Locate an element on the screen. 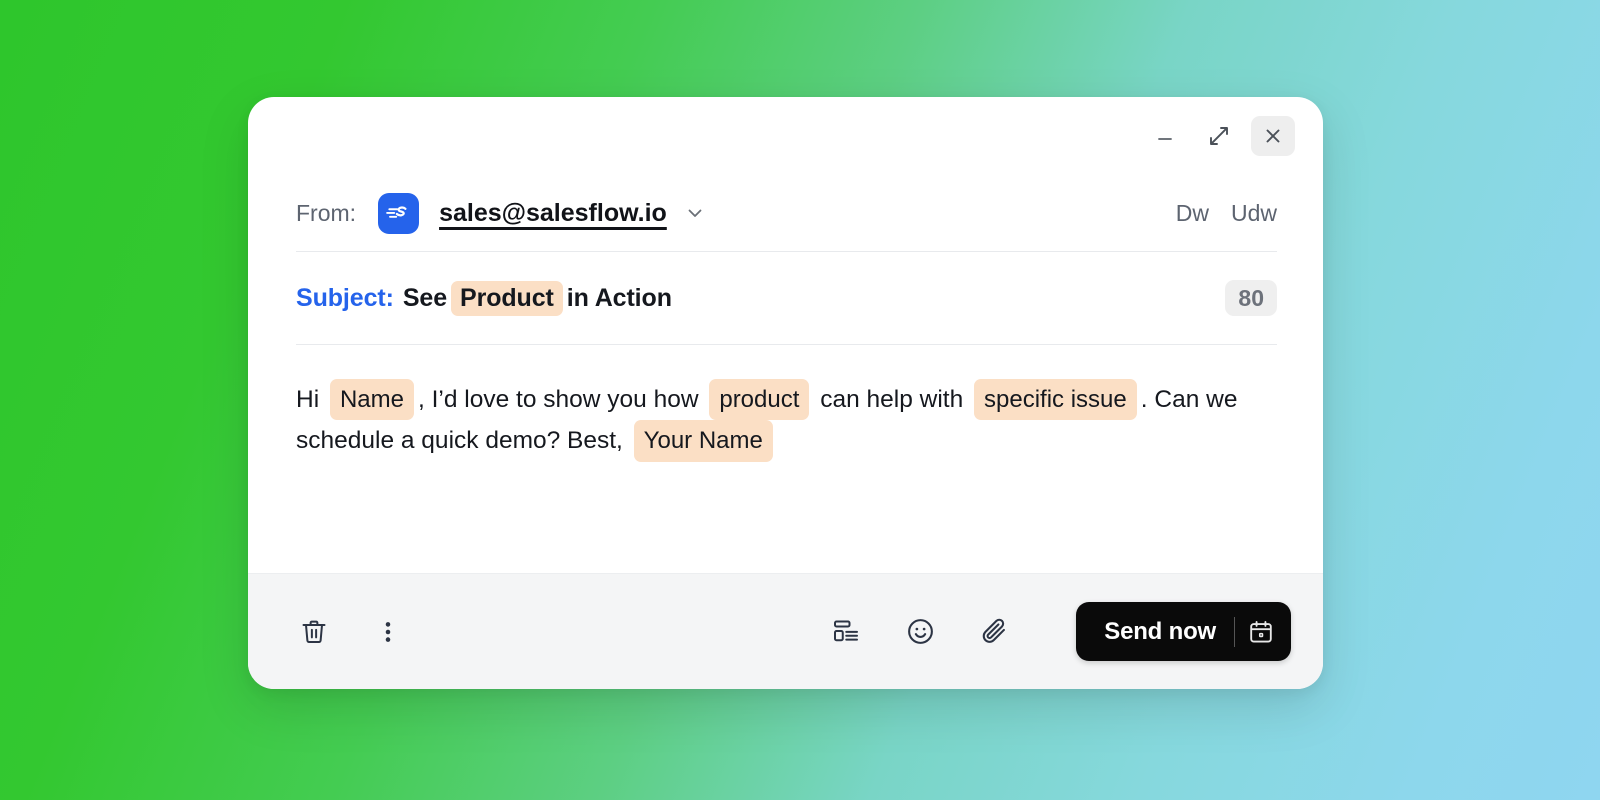  body-variable-chip-name: Name is located at coordinates (371, 400).